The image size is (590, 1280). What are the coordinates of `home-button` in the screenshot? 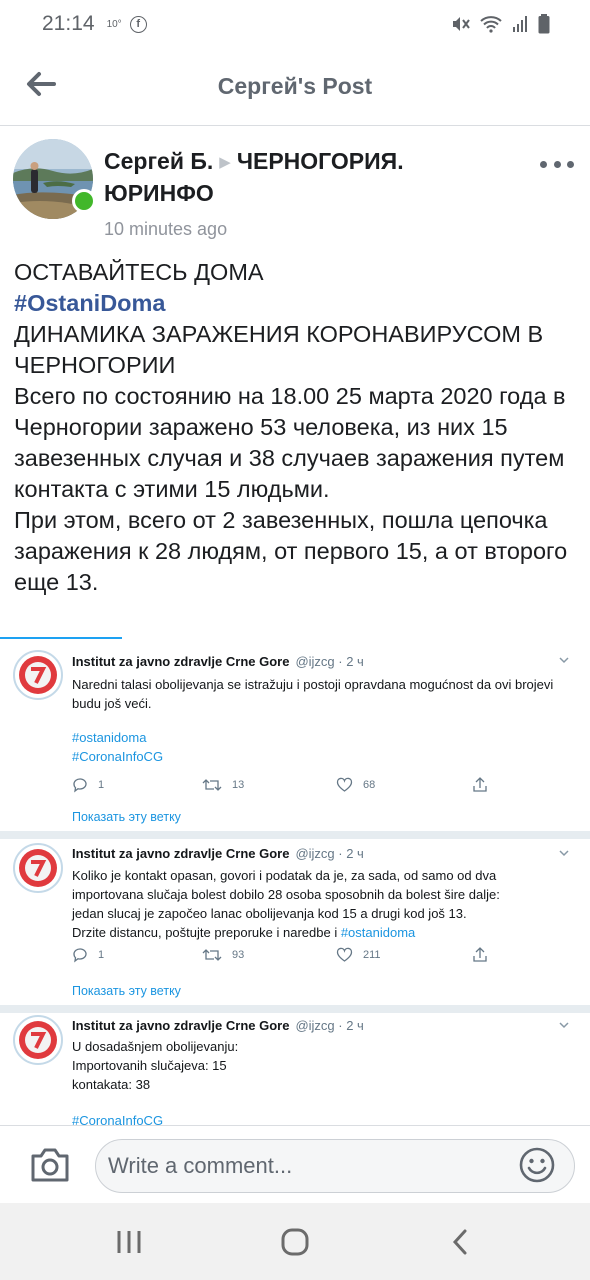 It's located at (295, 1242).